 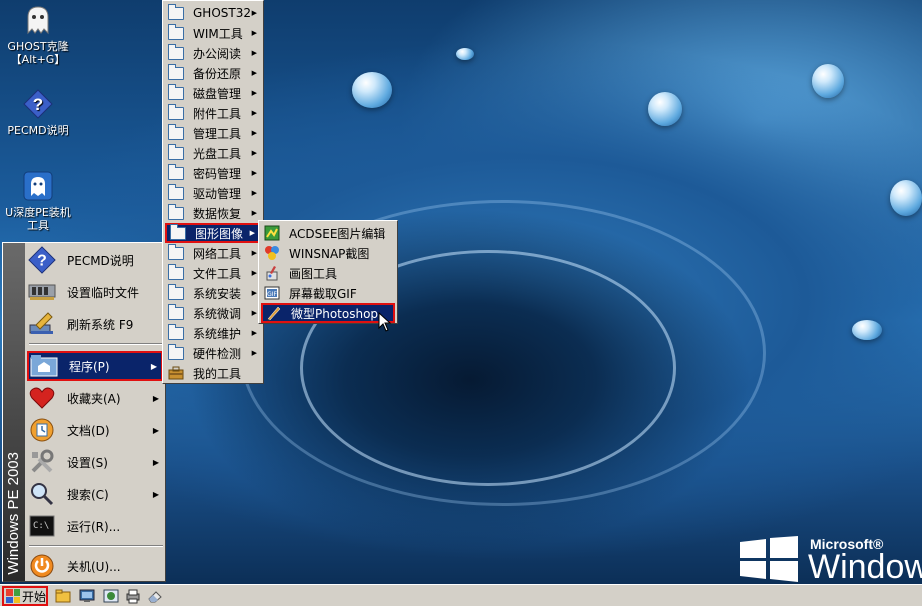 I want to click on run-icon: C:\, so click(x=42, y=526).